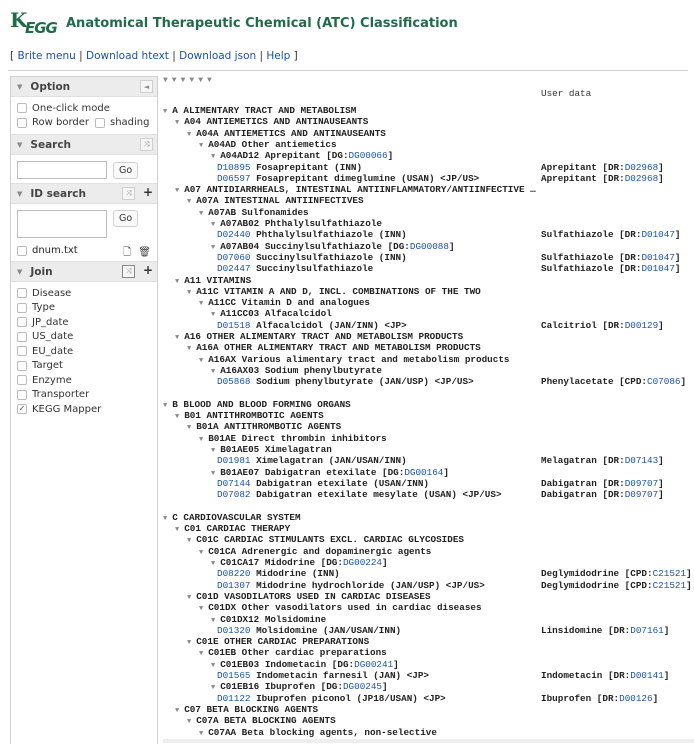 This screenshot has height=744, width=694. What do you see at coordinates (305, 664) in the screenshot?
I see `category-row: ▼ C01EB03 Indometacin [DG:DG00241]` at bounding box center [305, 664].